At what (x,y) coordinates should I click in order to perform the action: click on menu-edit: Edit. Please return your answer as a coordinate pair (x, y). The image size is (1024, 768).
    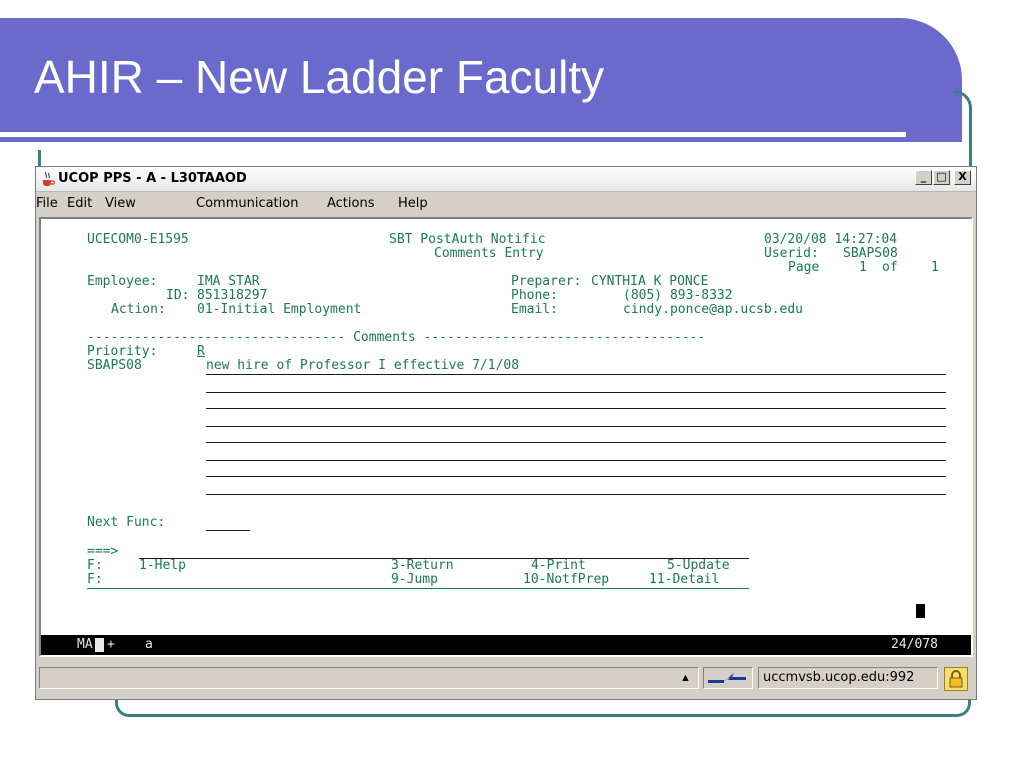
    Looking at the image, I should click on (79, 203).